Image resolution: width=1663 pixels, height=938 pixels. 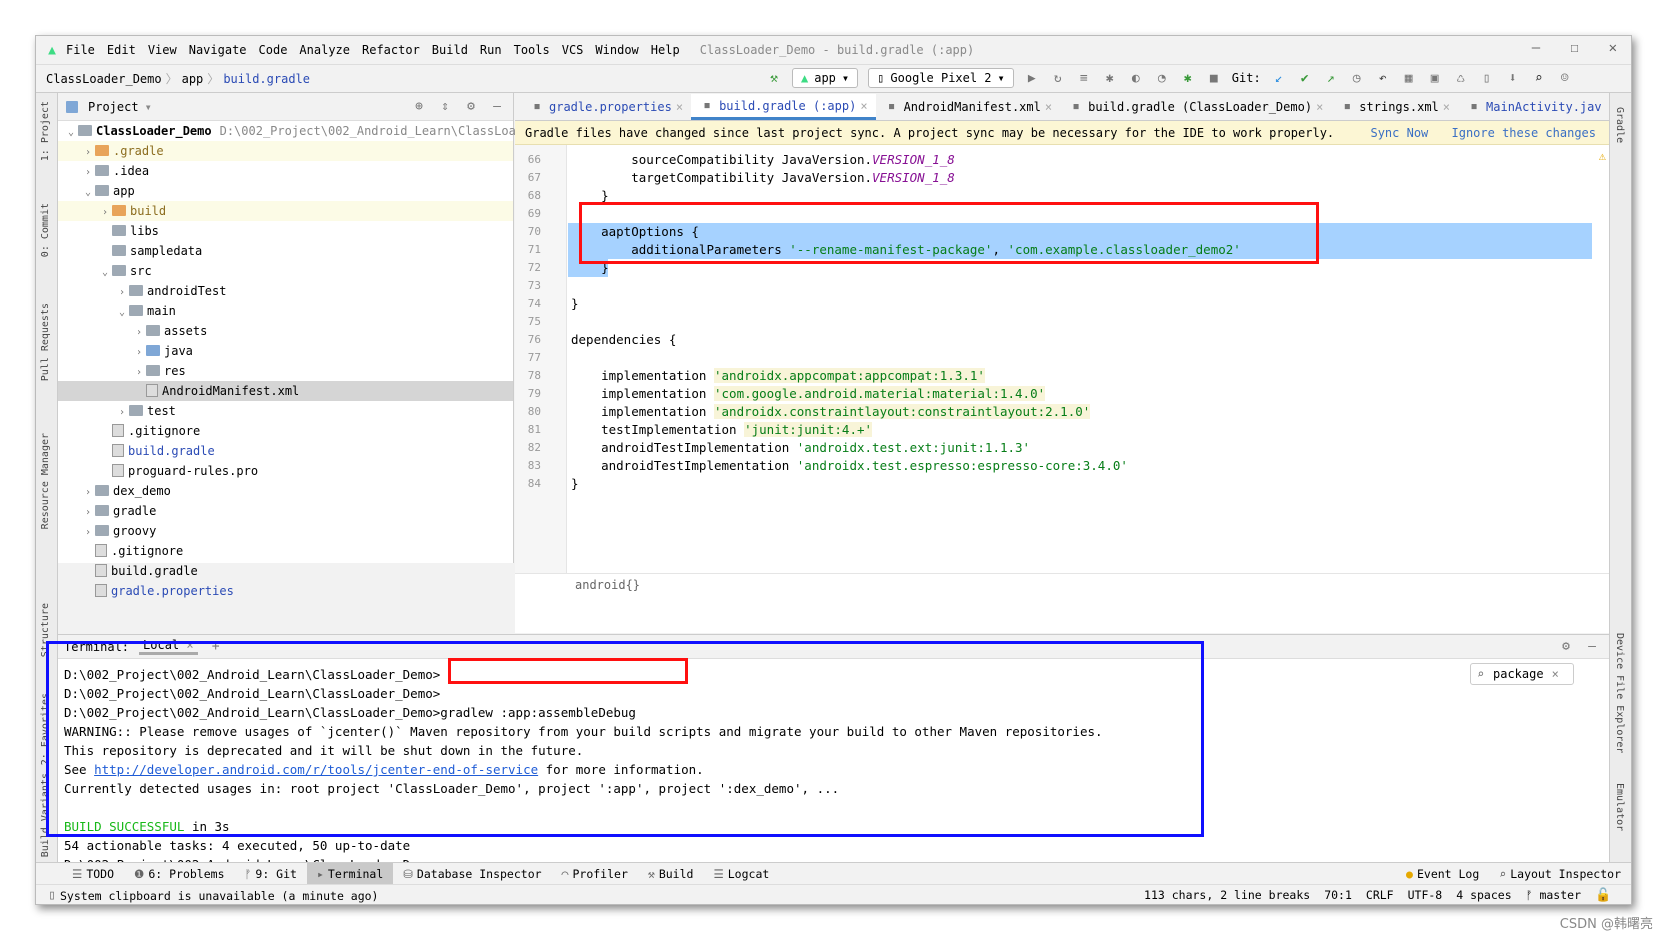 What do you see at coordinates (285, 331) in the screenshot?
I see `tree-item: › assets` at bounding box center [285, 331].